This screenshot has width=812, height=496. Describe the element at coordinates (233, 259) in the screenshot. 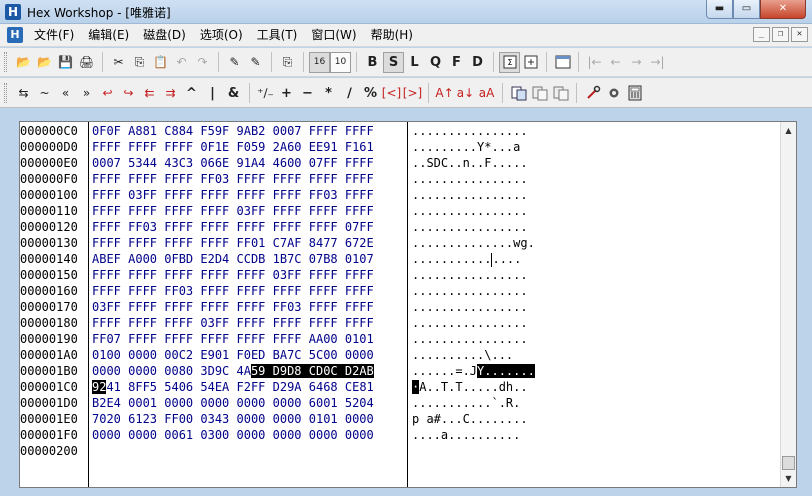

I see `hex-row: ABEF A000 0FBD E2D4 CCDB 1B7C 07B8 0107` at that location.